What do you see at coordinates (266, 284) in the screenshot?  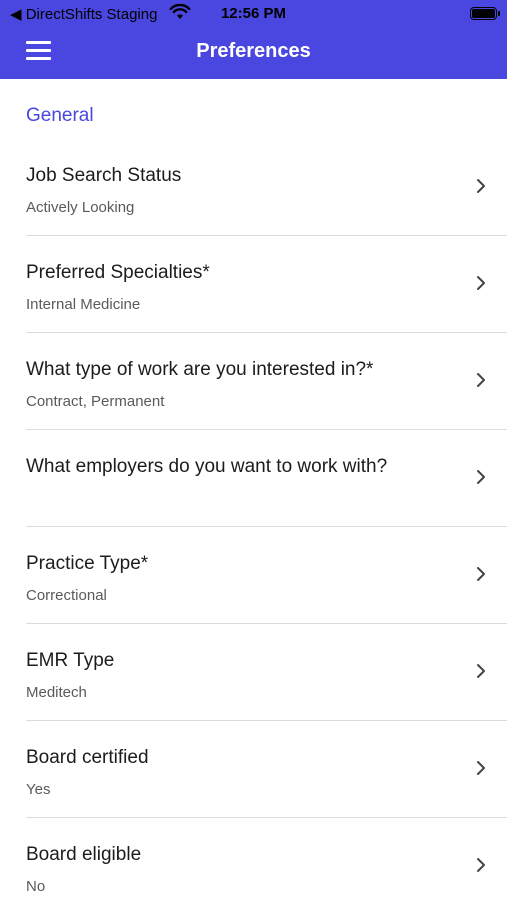 I see `row-preferred-specialties: Preferred Specialties* Internal Medicine` at bounding box center [266, 284].